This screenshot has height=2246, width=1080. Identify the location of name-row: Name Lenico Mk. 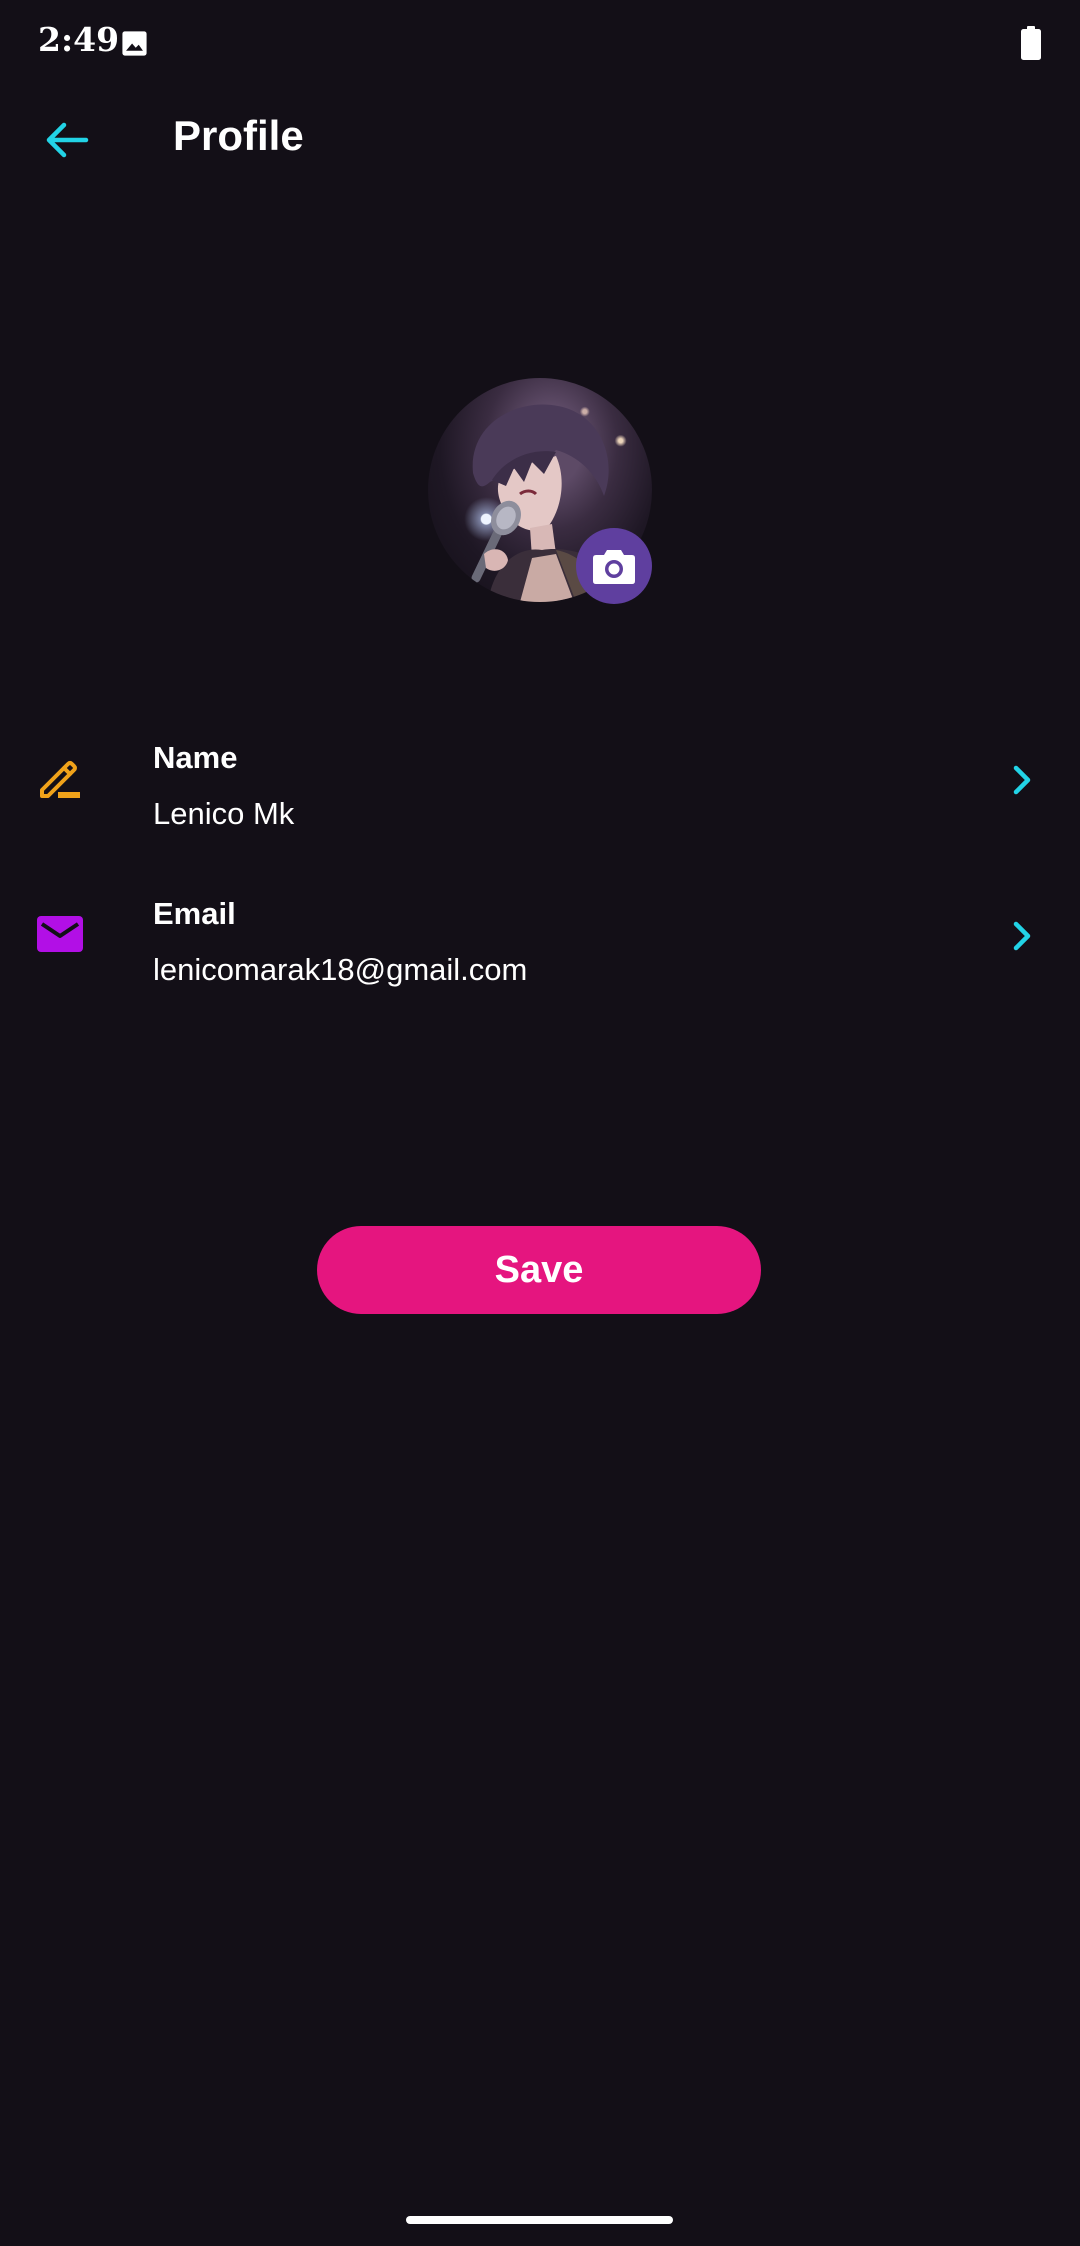
(540, 779).